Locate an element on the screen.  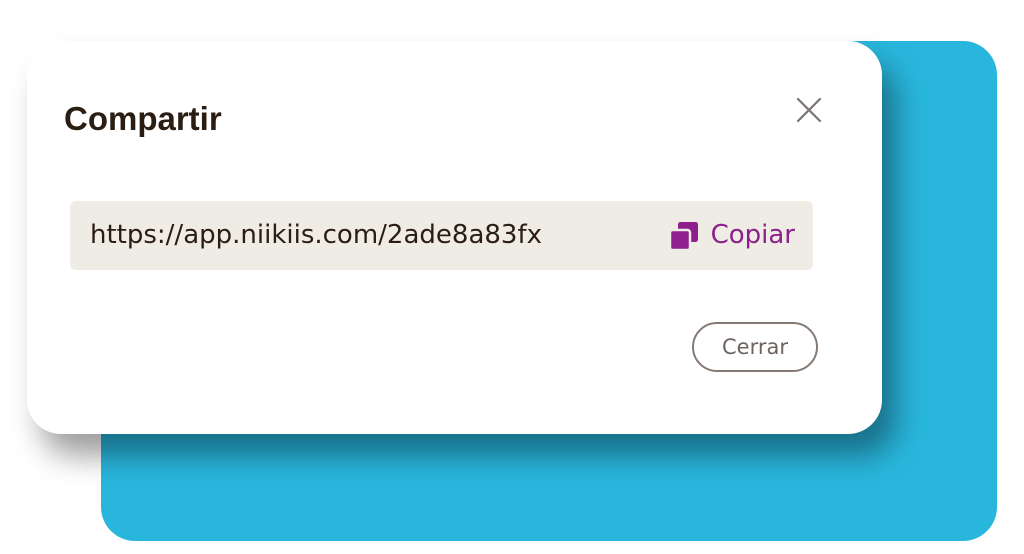
close-button is located at coordinates (809, 110).